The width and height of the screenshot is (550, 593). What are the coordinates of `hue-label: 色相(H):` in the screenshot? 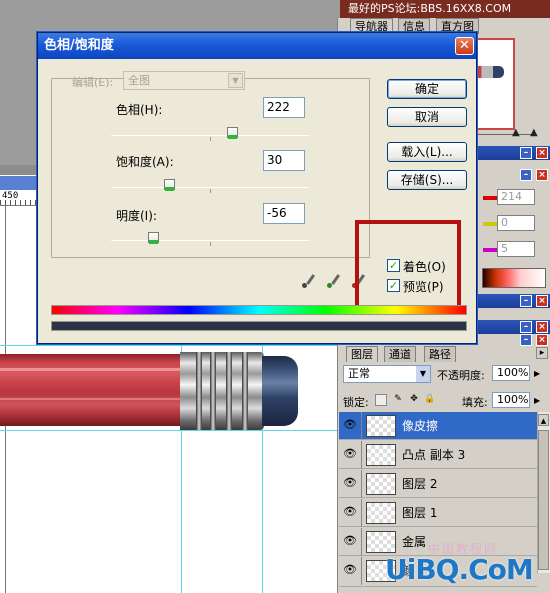 It's located at (139, 110).